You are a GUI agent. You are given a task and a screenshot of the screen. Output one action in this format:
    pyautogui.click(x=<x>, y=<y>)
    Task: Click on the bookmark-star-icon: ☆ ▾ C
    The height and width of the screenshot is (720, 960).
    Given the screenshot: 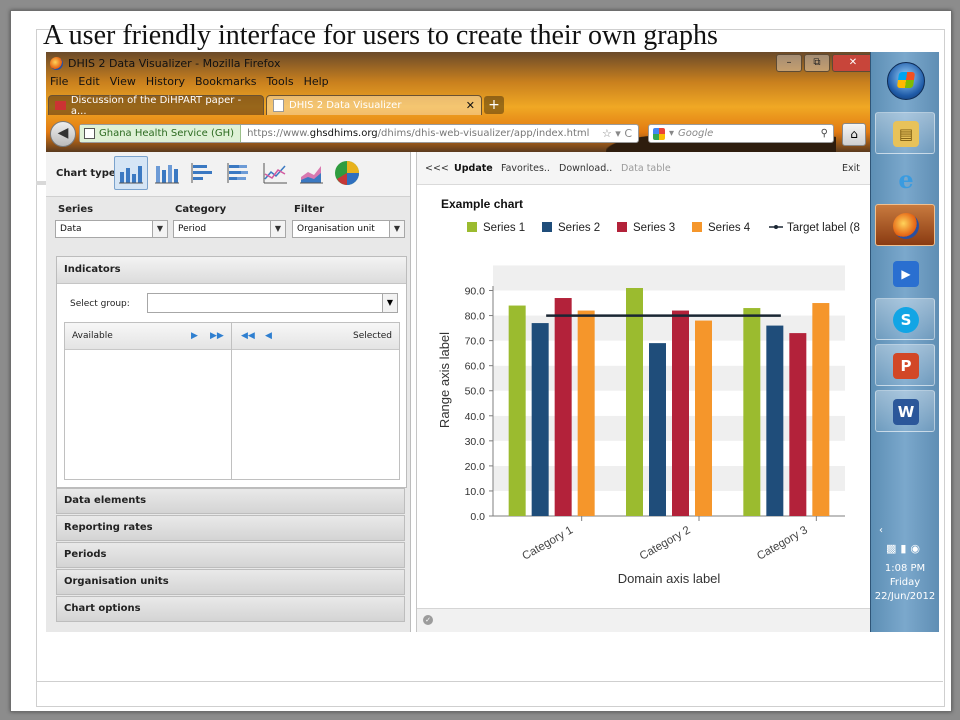 What is the action you would take?
    pyautogui.click(x=617, y=133)
    